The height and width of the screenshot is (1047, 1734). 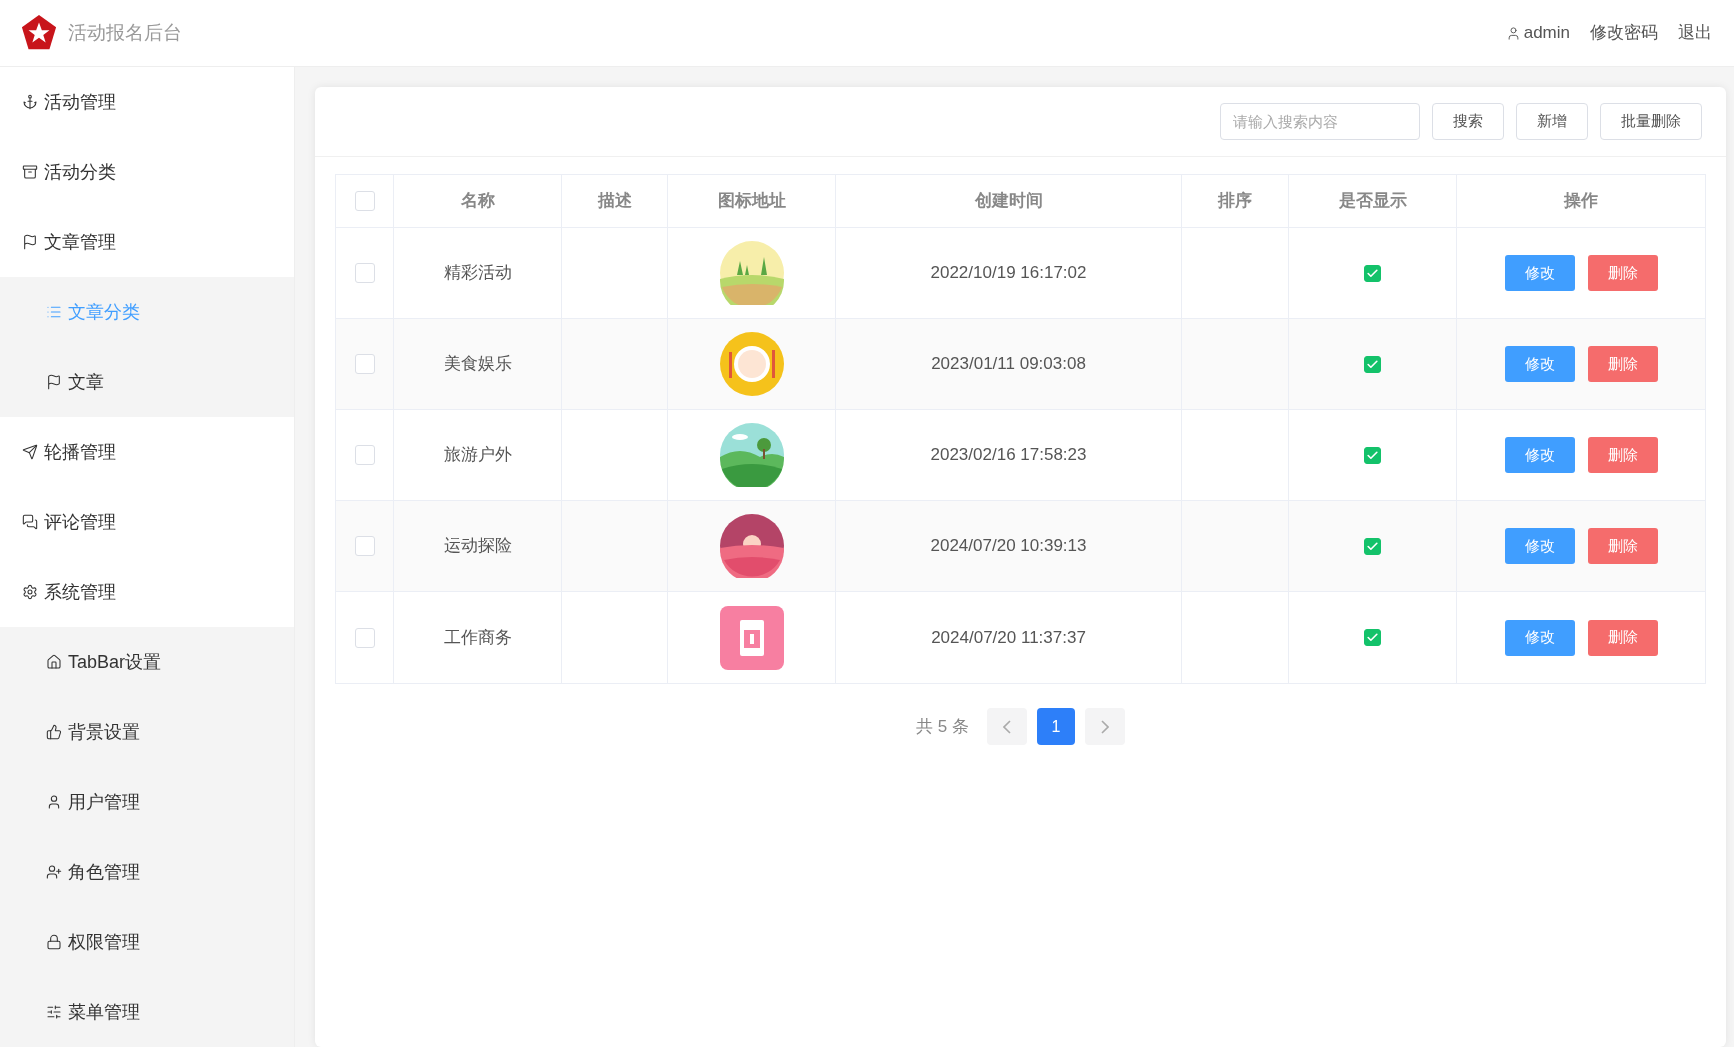 What do you see at coordinates (1468, 121) in the screenshot?
I see `toolbar-button: 搜索` at bounding box center [1468, 121].